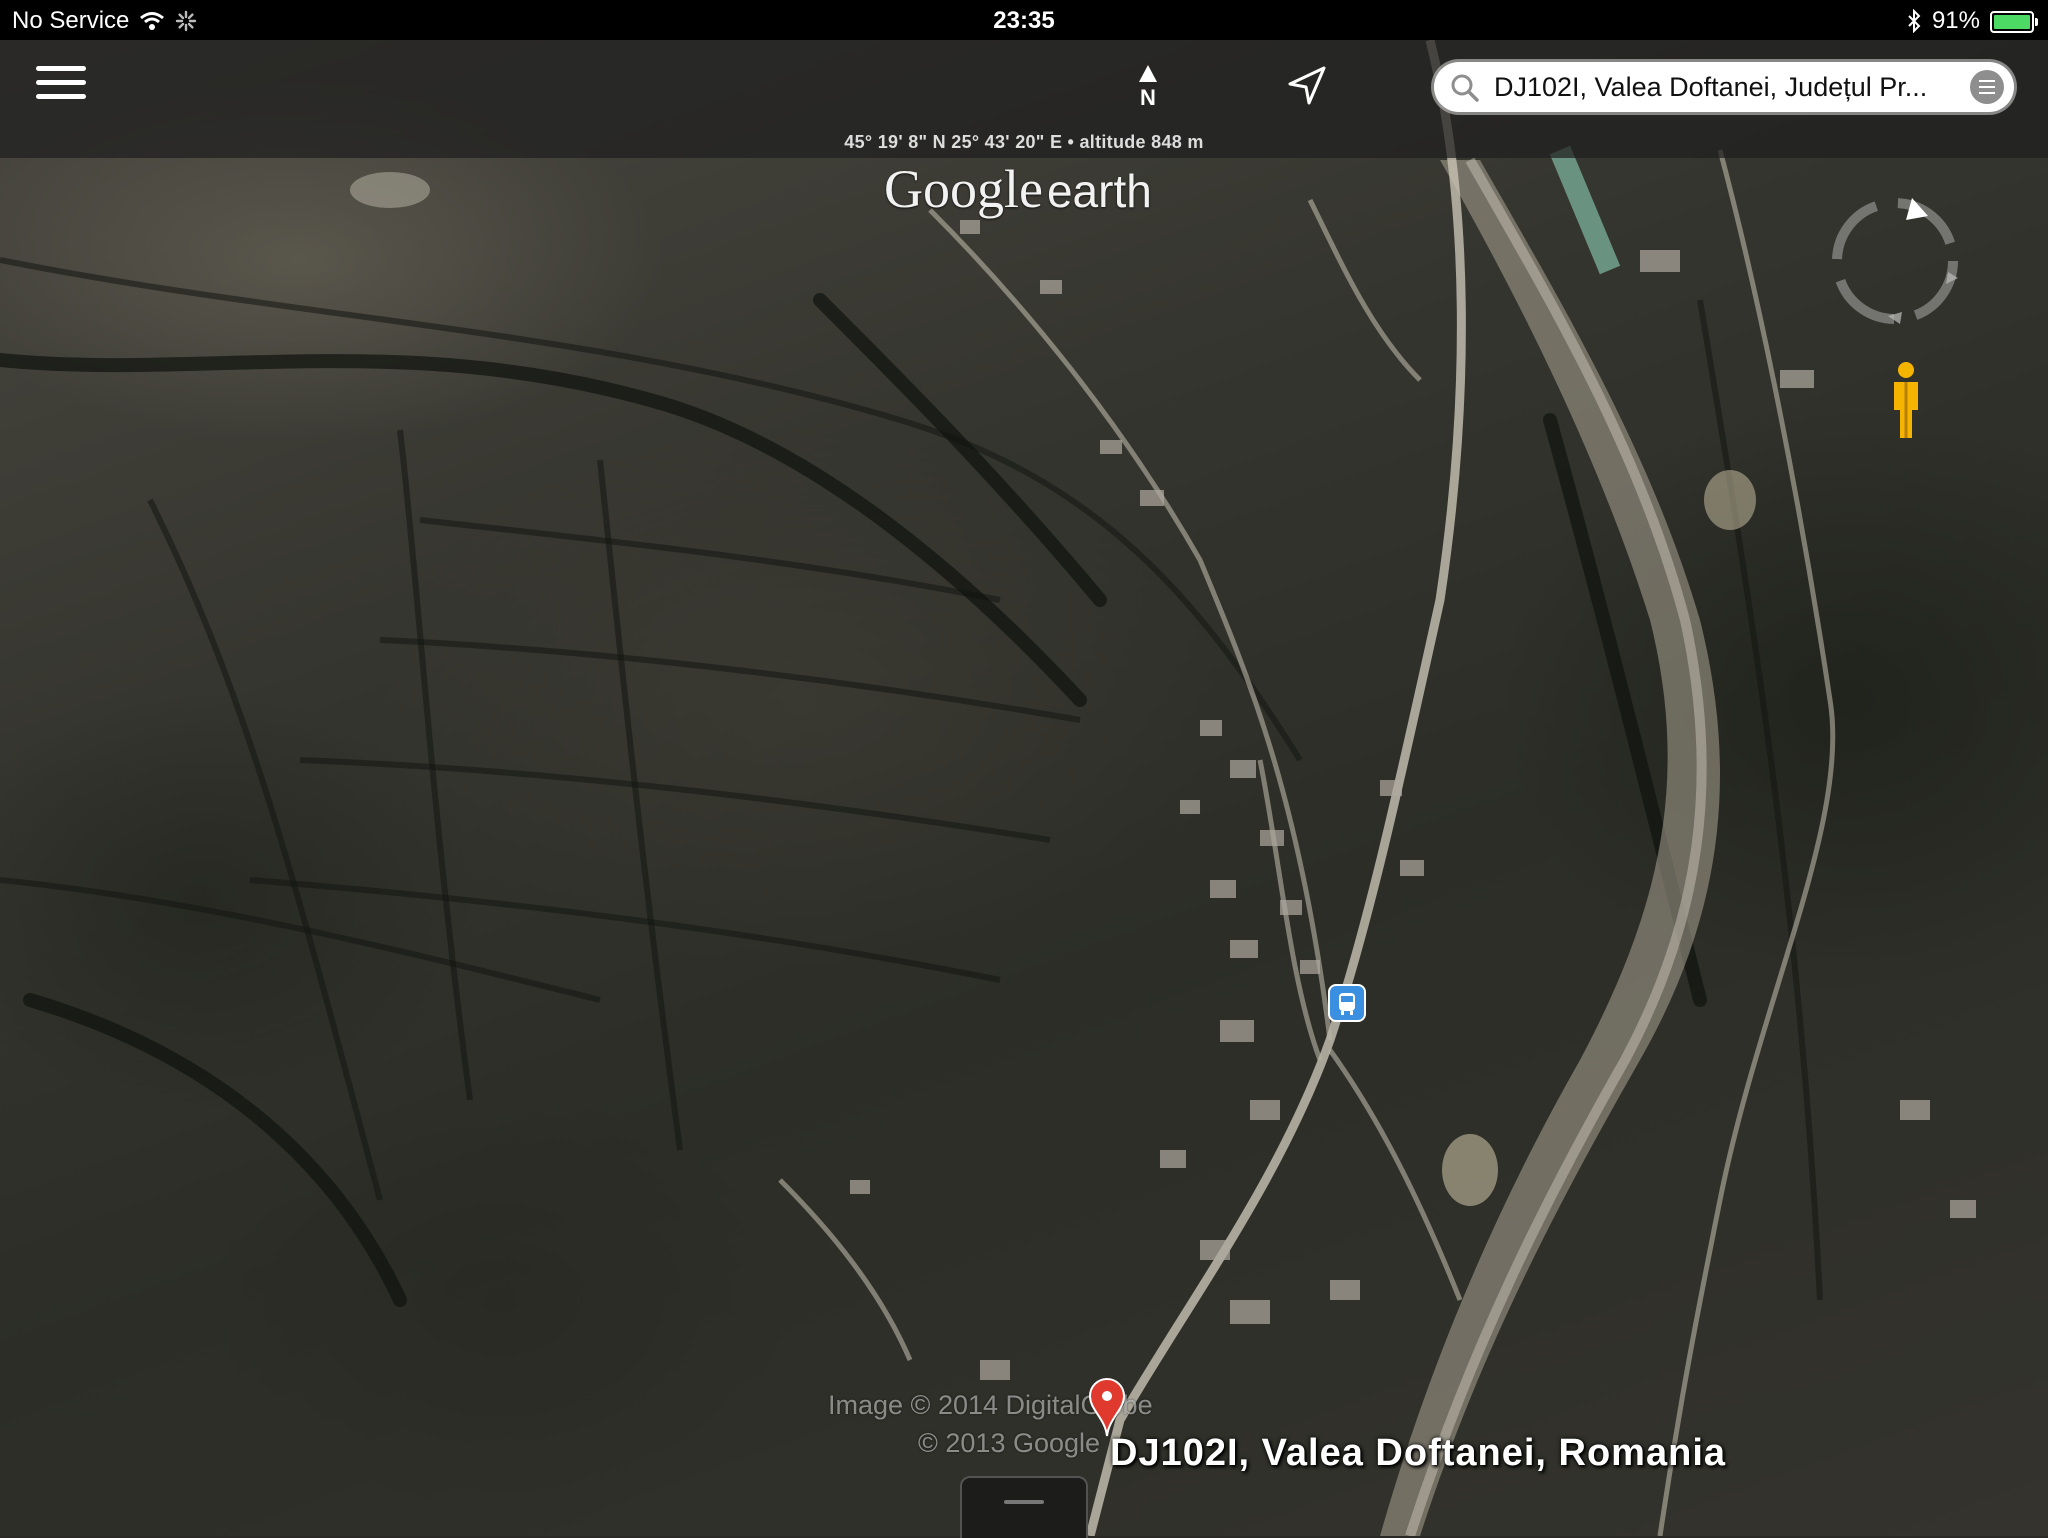 This screenshot has width=2048, height=1538. Describe the element at coordinates (1148, 97) in the screenshot. I see `north-label: N` at that location.